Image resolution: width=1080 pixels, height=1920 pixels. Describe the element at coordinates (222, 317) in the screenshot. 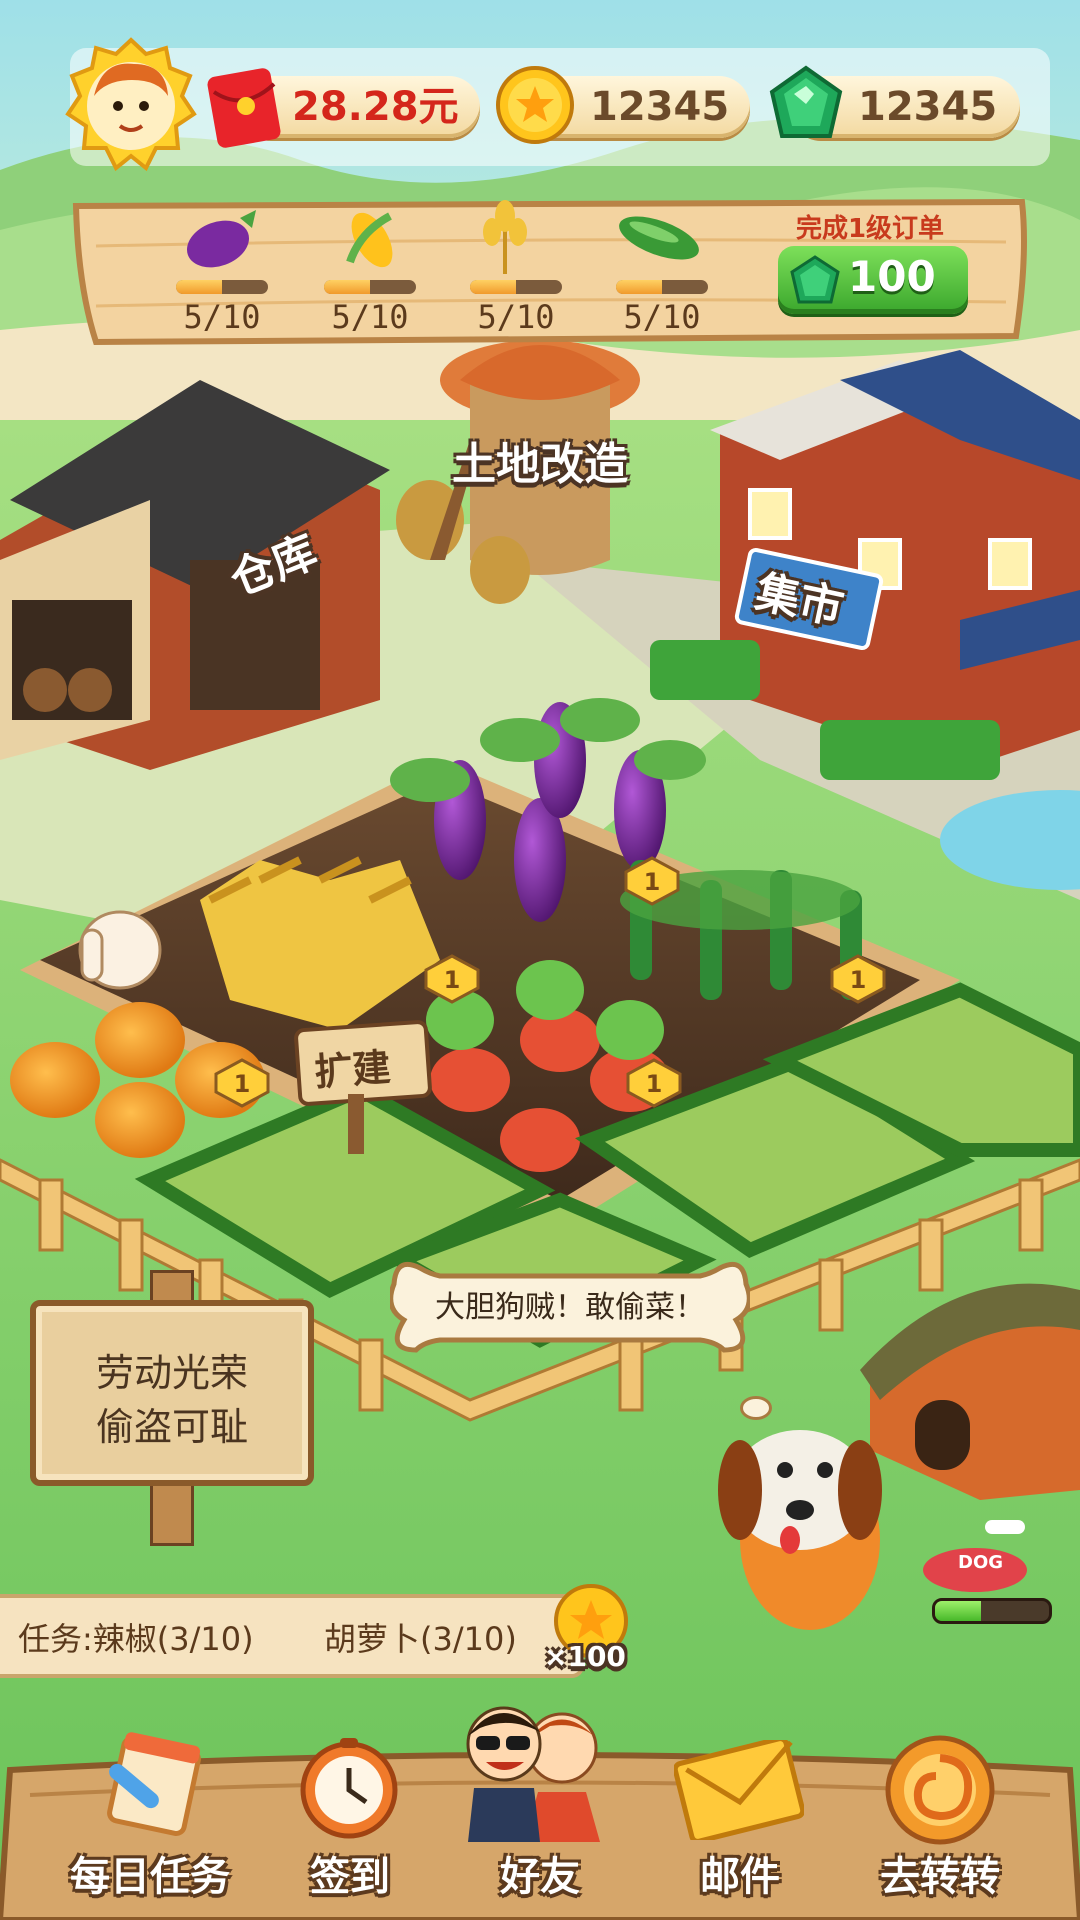

I see `crop-count-1: 5/10` at that location.